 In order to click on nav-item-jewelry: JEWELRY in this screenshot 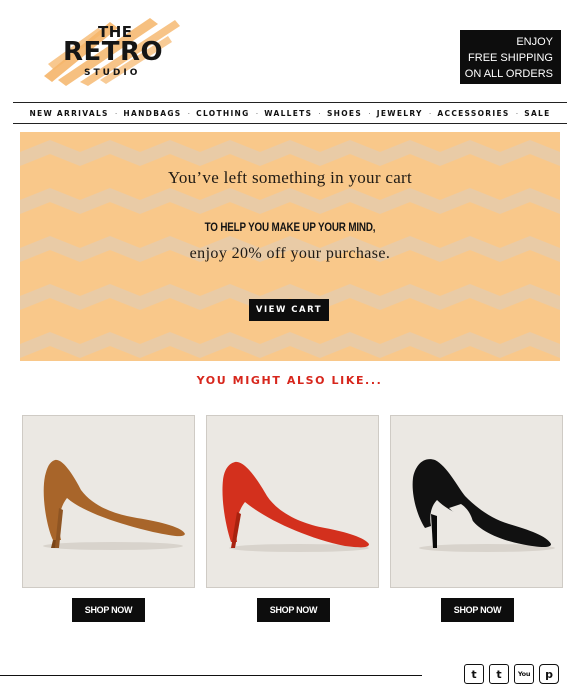, I will do `click(400, 113)`.